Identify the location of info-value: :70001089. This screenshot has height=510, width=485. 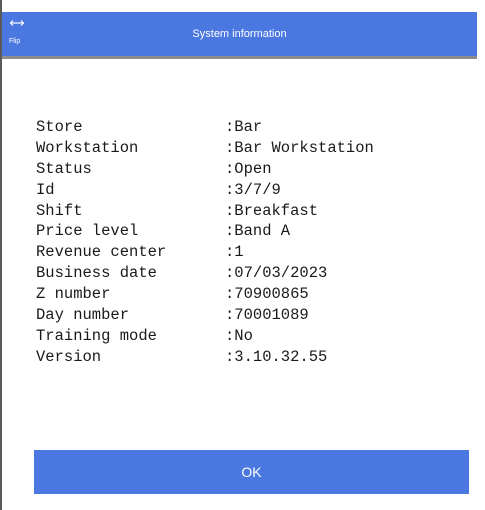
(267, 315).